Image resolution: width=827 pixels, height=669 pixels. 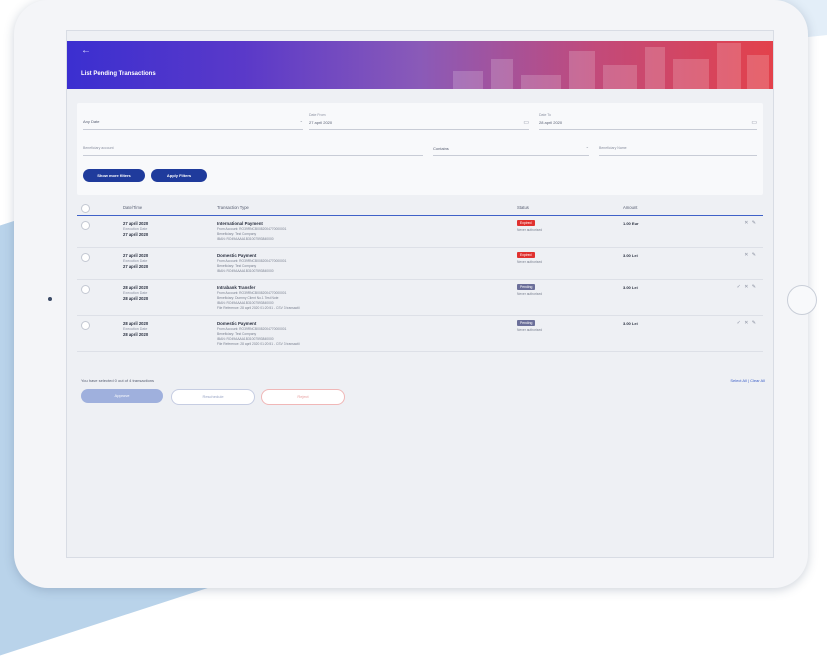 I want to click on select-all-link: Select All, so click(x=738, y=380).